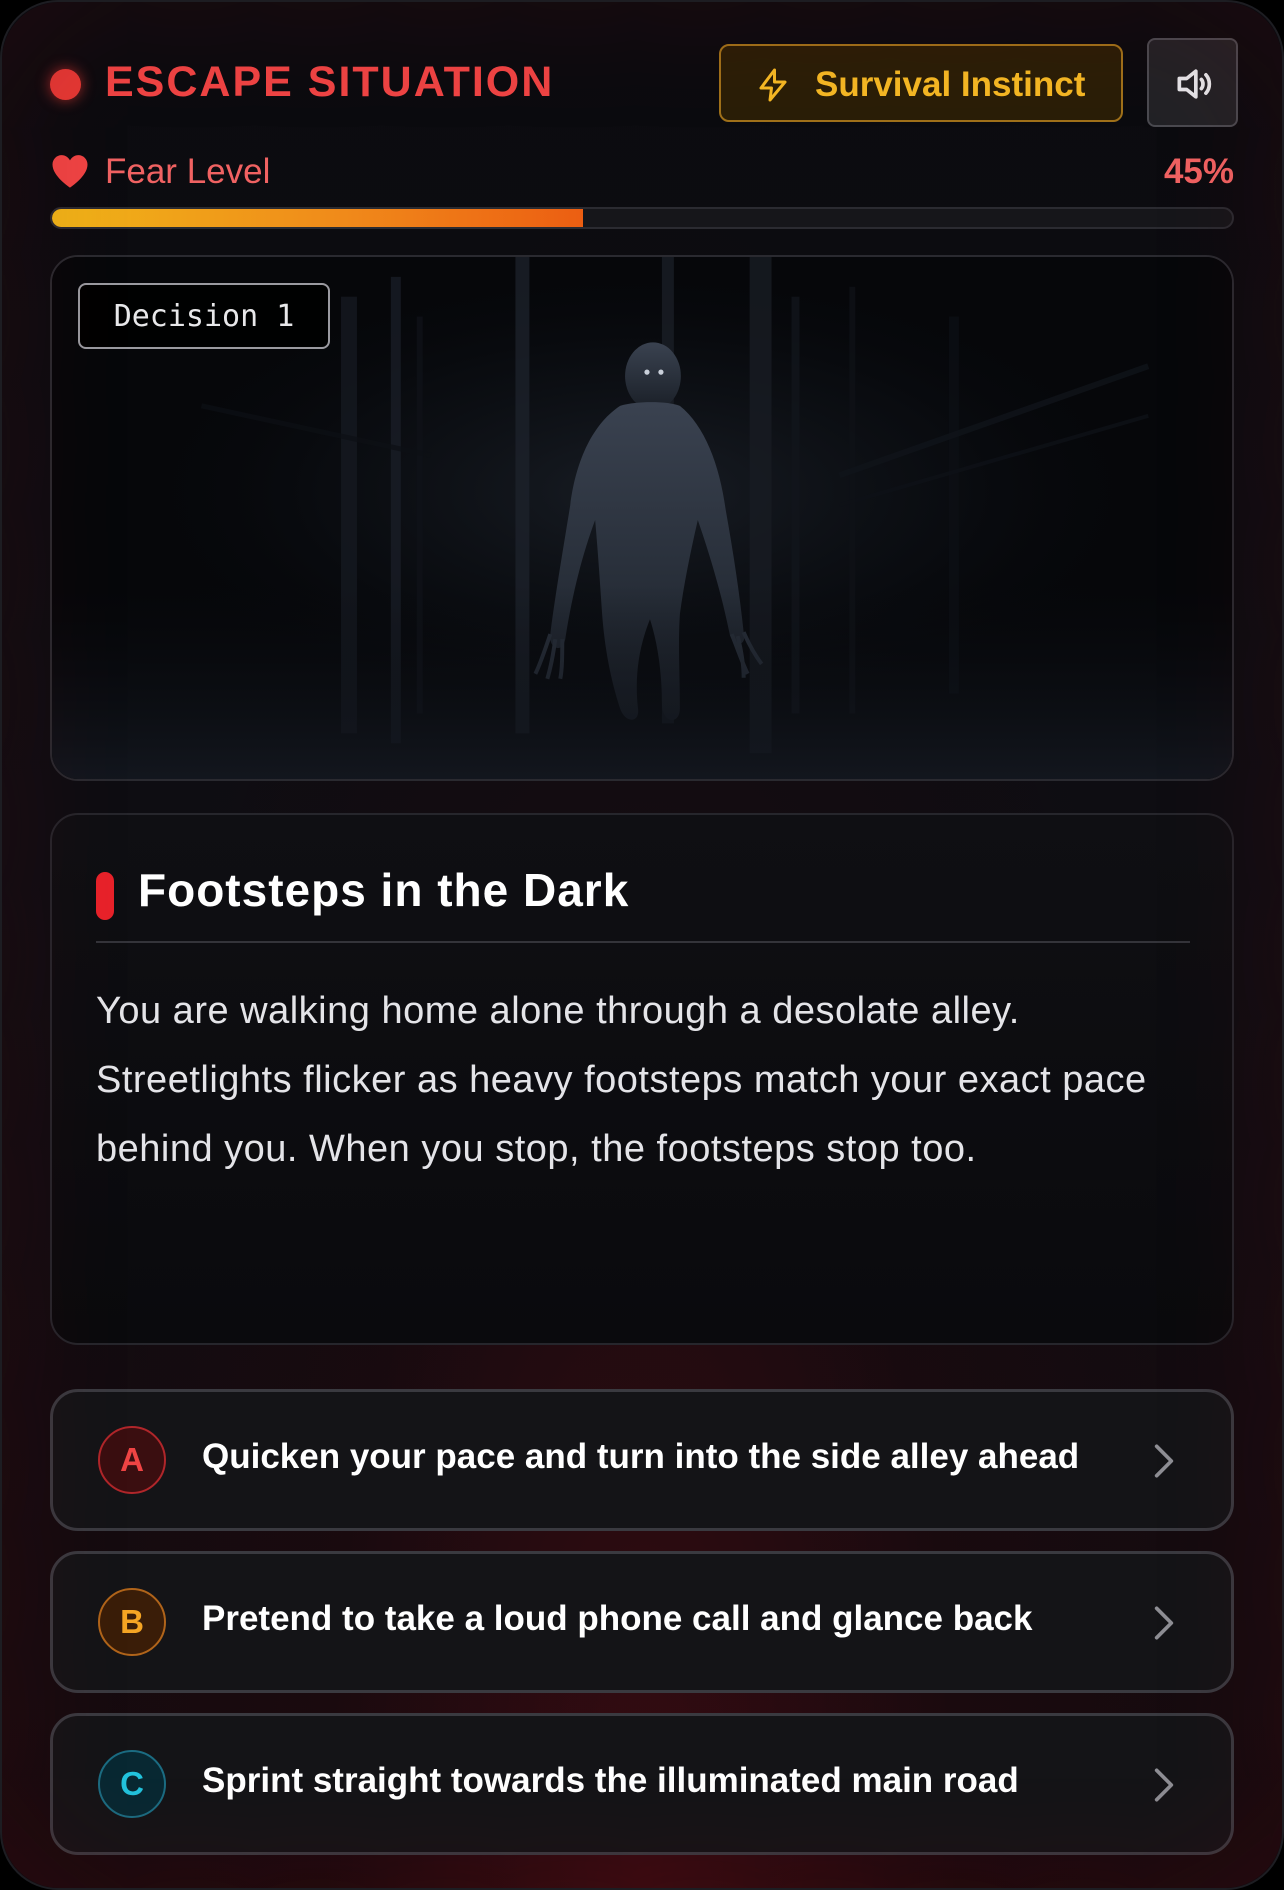 The image size is (1284, 1890). I want to click on speaker-volume-icon, so click(1194, 84).